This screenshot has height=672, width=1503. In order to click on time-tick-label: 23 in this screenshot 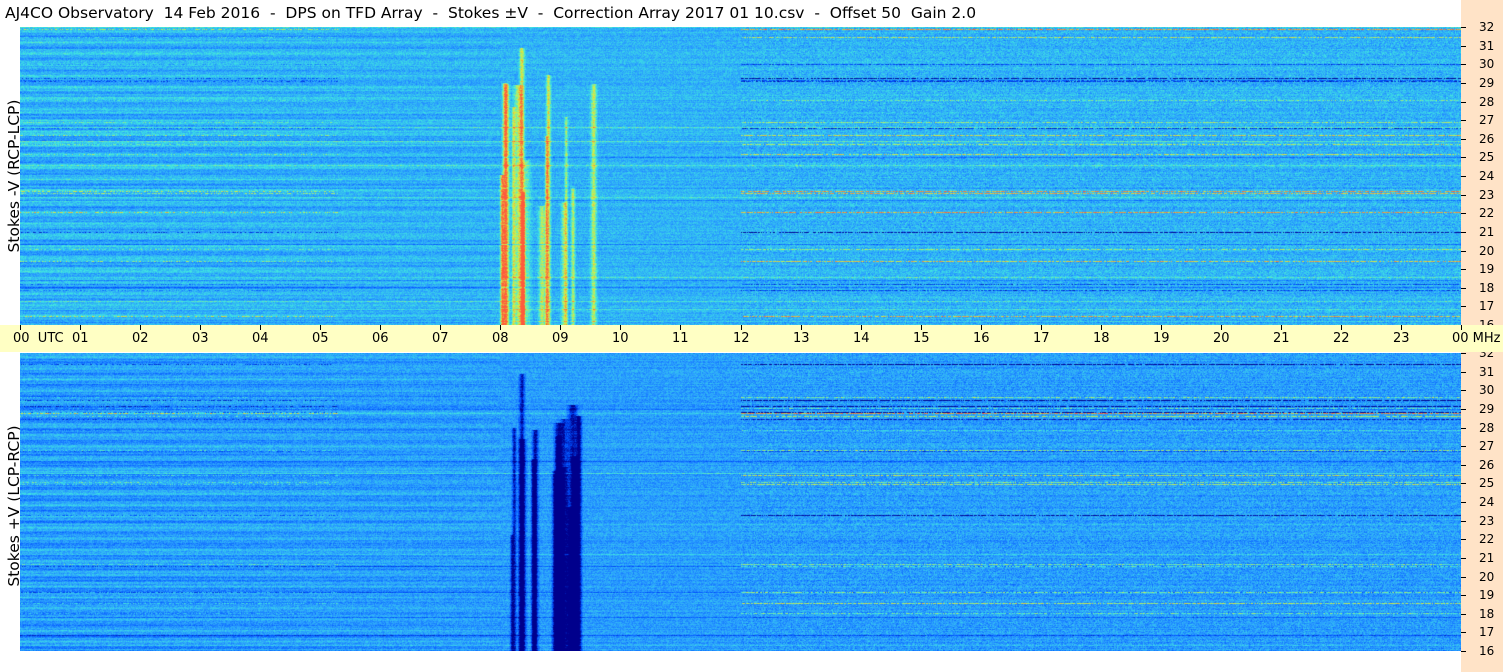, I will do `click(1401, 338)`.